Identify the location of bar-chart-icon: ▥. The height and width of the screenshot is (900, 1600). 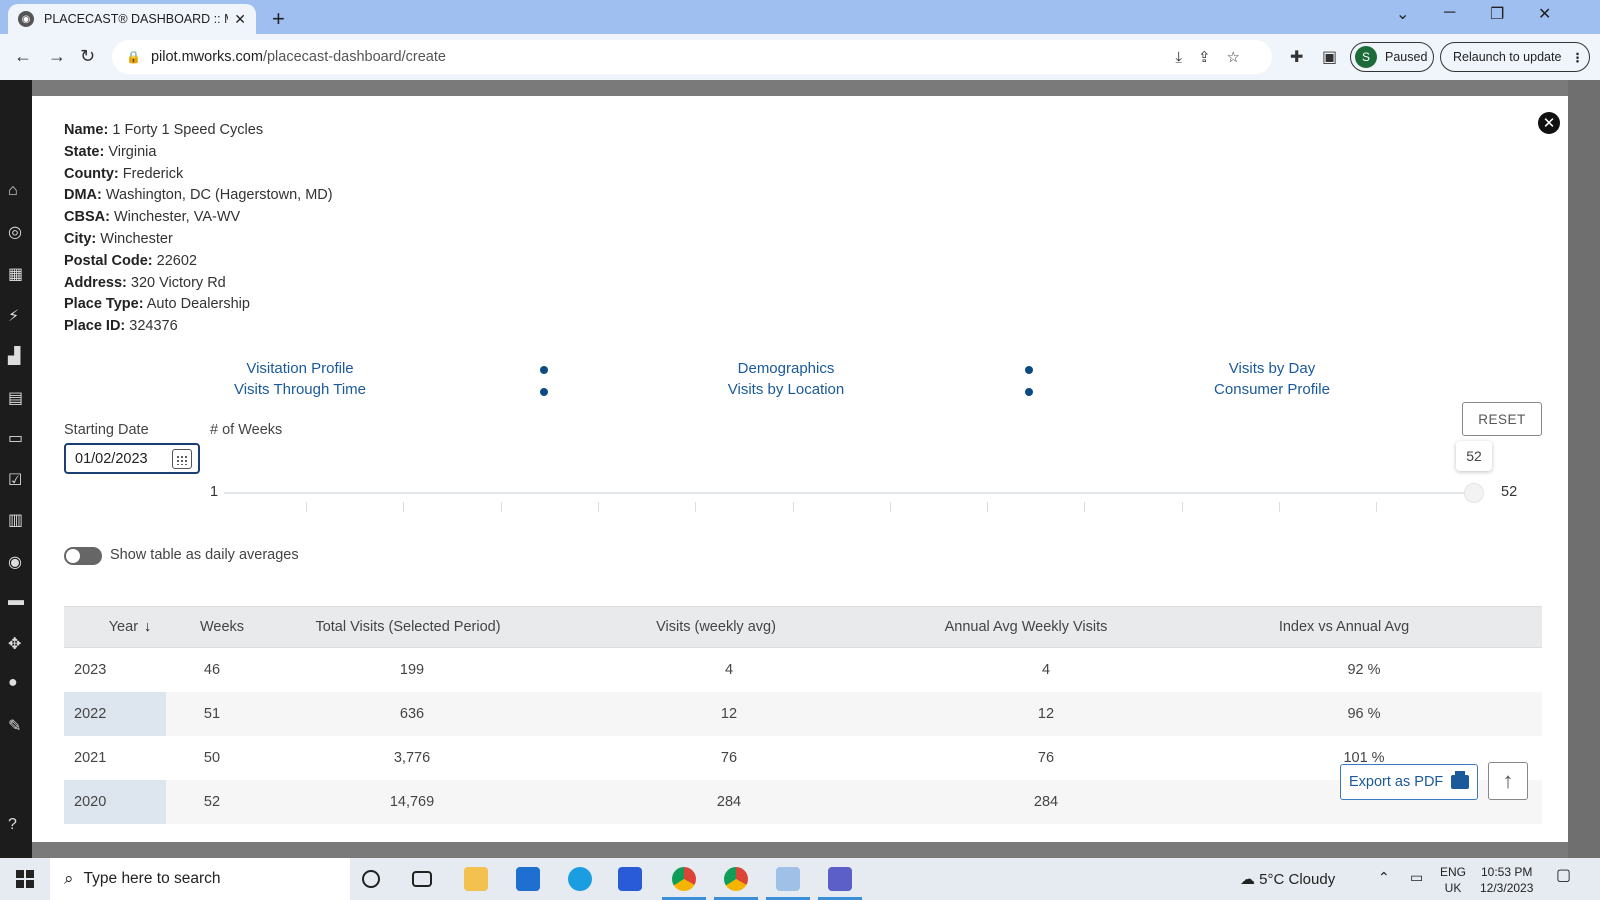
(17, 519).